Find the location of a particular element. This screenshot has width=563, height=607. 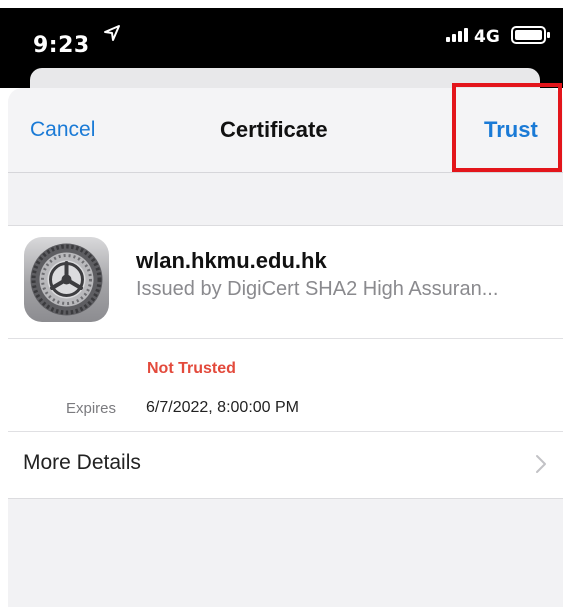

status-time: 9:23 is located at coordinates (61, 45).